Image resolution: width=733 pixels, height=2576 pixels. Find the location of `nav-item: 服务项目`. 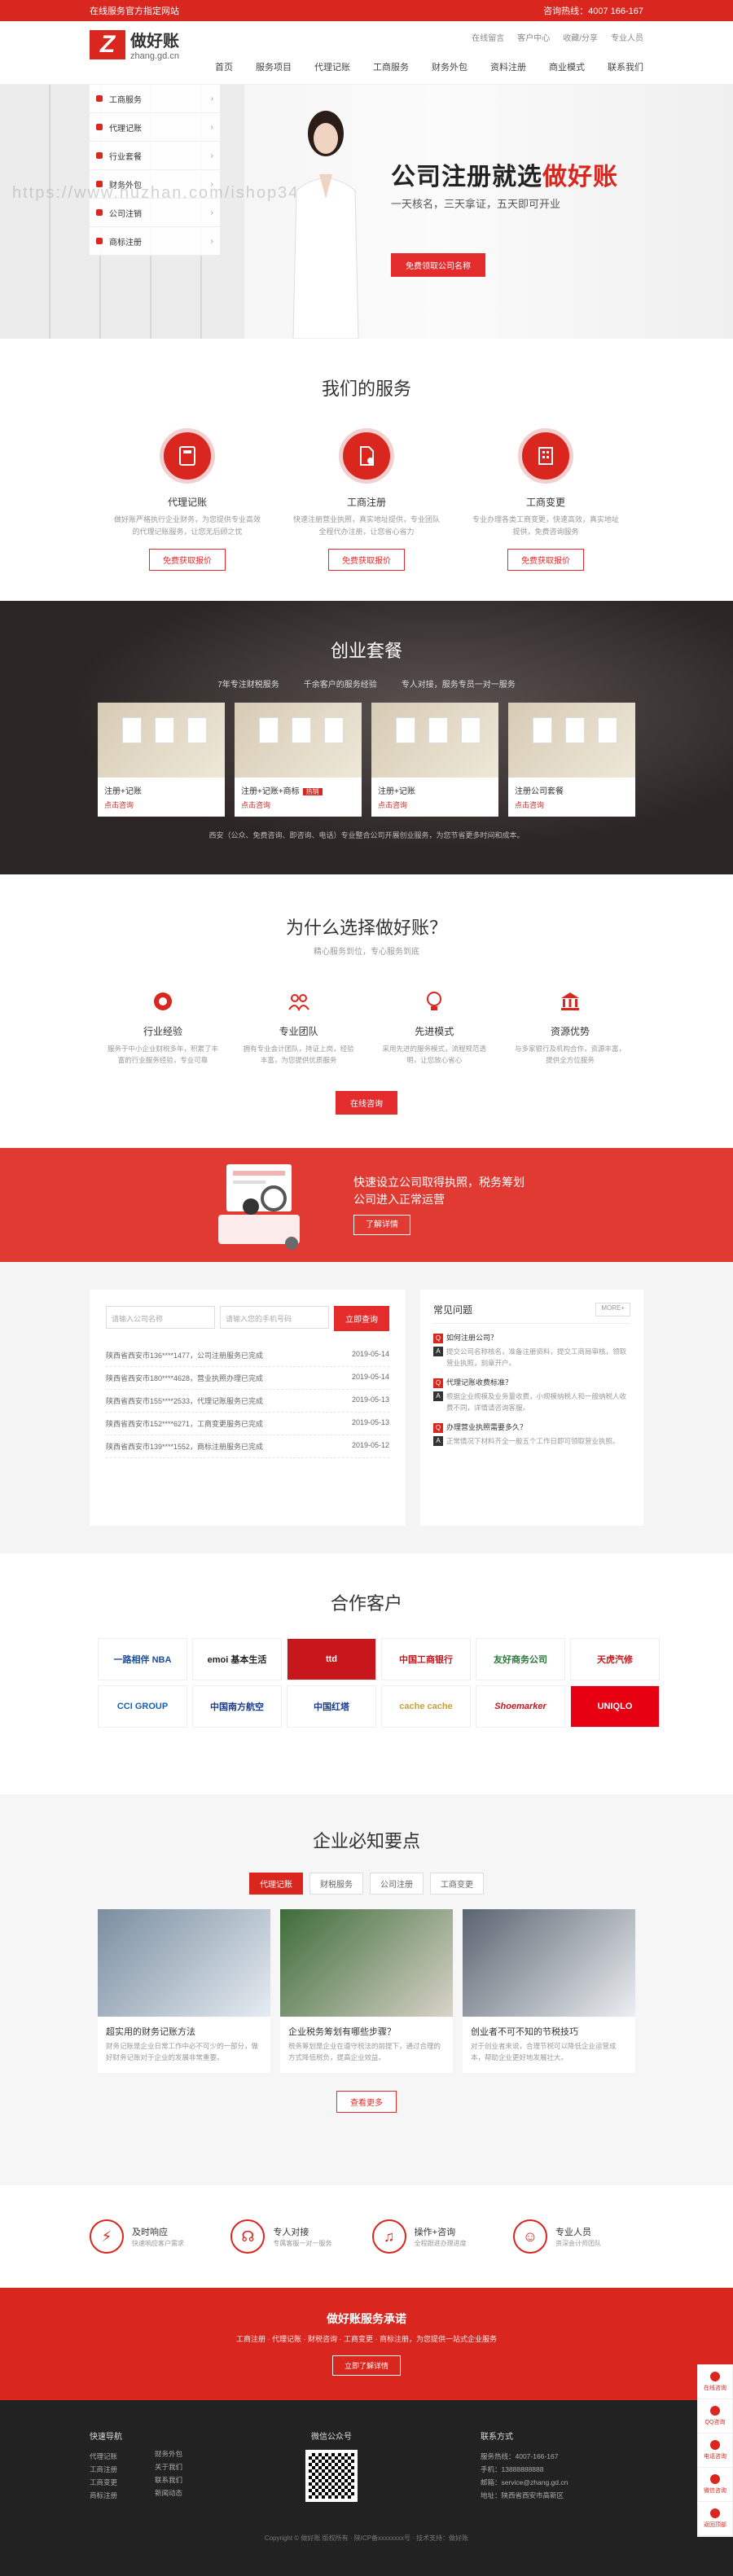

nav-item: 服务项目 is located at coordinates (274, 66).